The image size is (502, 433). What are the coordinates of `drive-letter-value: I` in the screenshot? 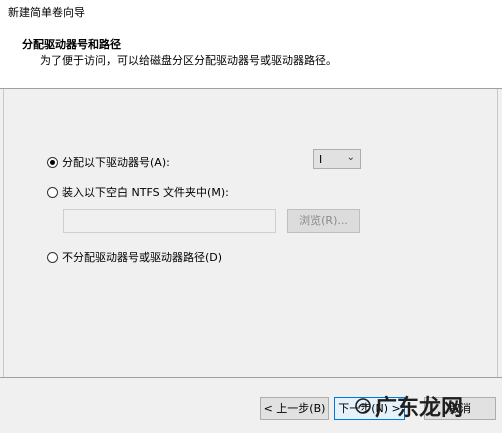 It's located at (321, 159).